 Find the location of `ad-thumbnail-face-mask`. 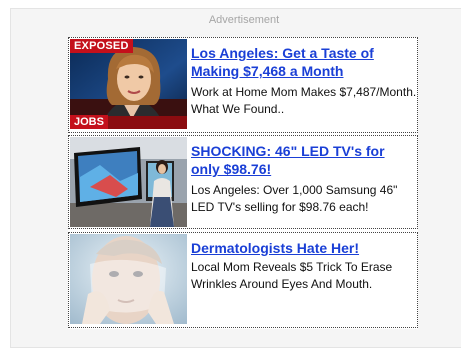

ad-thumbnail-face-mask is located at coordinates (128, 279).